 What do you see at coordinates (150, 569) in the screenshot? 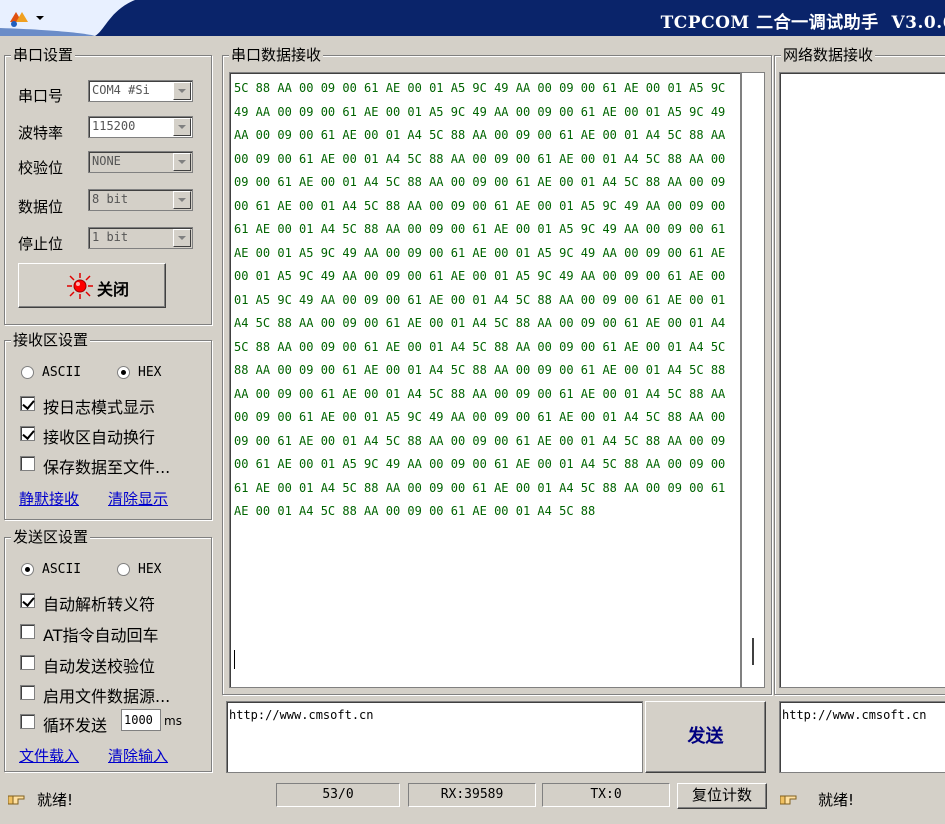
I see `send-hex-label: HEX` at bounding box center [150, 569].